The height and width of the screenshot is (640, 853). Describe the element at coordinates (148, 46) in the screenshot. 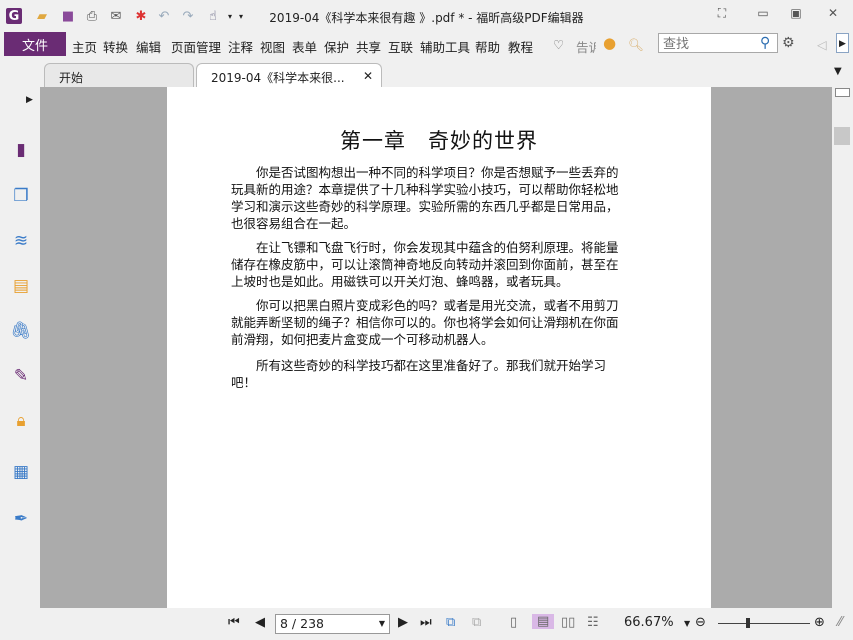

I see `menu-edit: 编辑` at that location.